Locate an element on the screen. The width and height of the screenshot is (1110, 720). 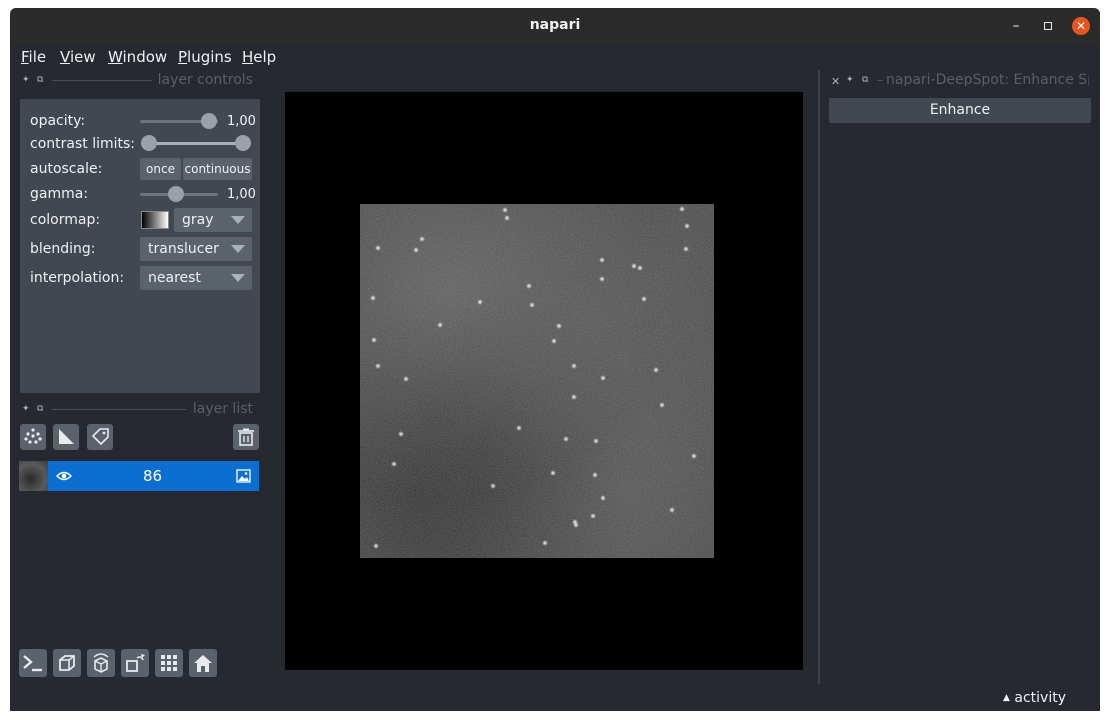
title-bar: napari – ✕ is located at coordinates (555, 26).